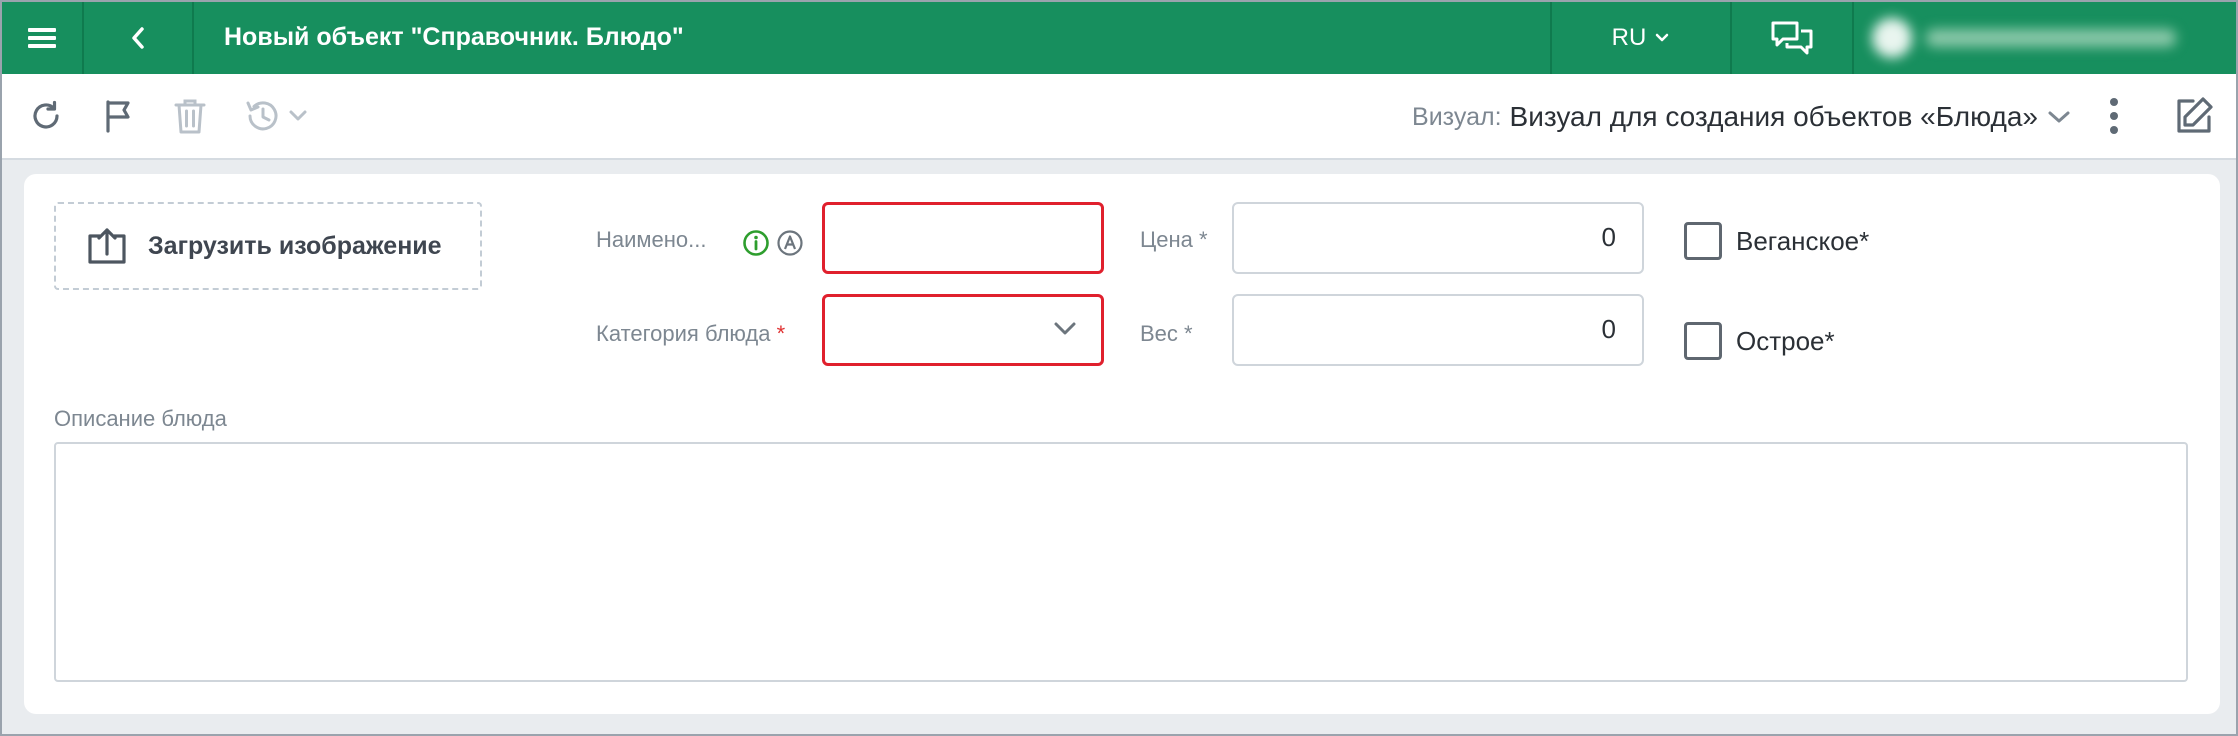 The image size is (2238, 736). What do you see at coordinates (140, 418) in the screenshot?
I see `description-label: Описание блюда` at bounding box center [140, 418].